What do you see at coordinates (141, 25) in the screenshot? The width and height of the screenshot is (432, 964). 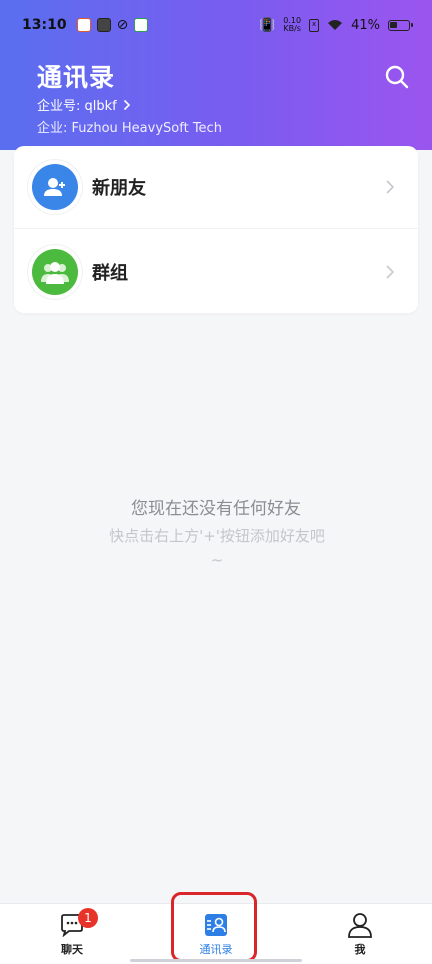 I see `message-notification-icon` at bounding box center [141, 25].